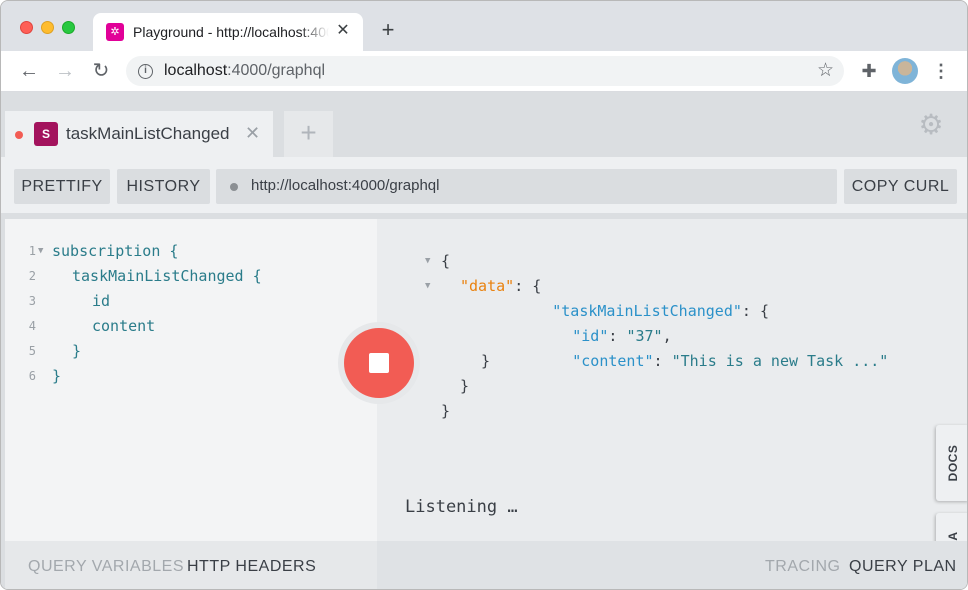 This screenshot has height=590, width=968. Describe the element at coordinates (46, 134) in the screenshot. I see `subscription-badge: S` at that location.